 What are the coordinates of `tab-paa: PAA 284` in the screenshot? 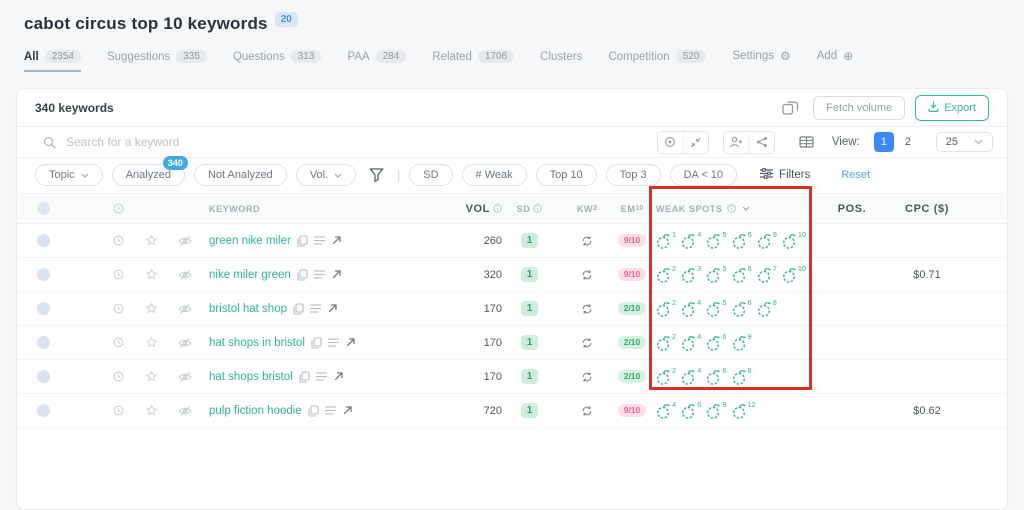 It's located at (377, 61).